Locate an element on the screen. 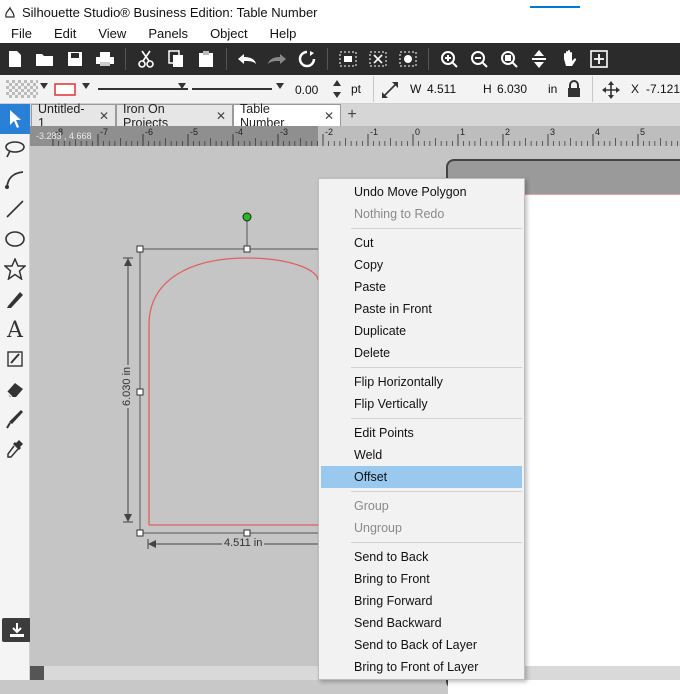 Image resolution: width=680 pixels, height=694 pixels. menu-item-duplicate: Duplicate is located at coordinates (421, 331).